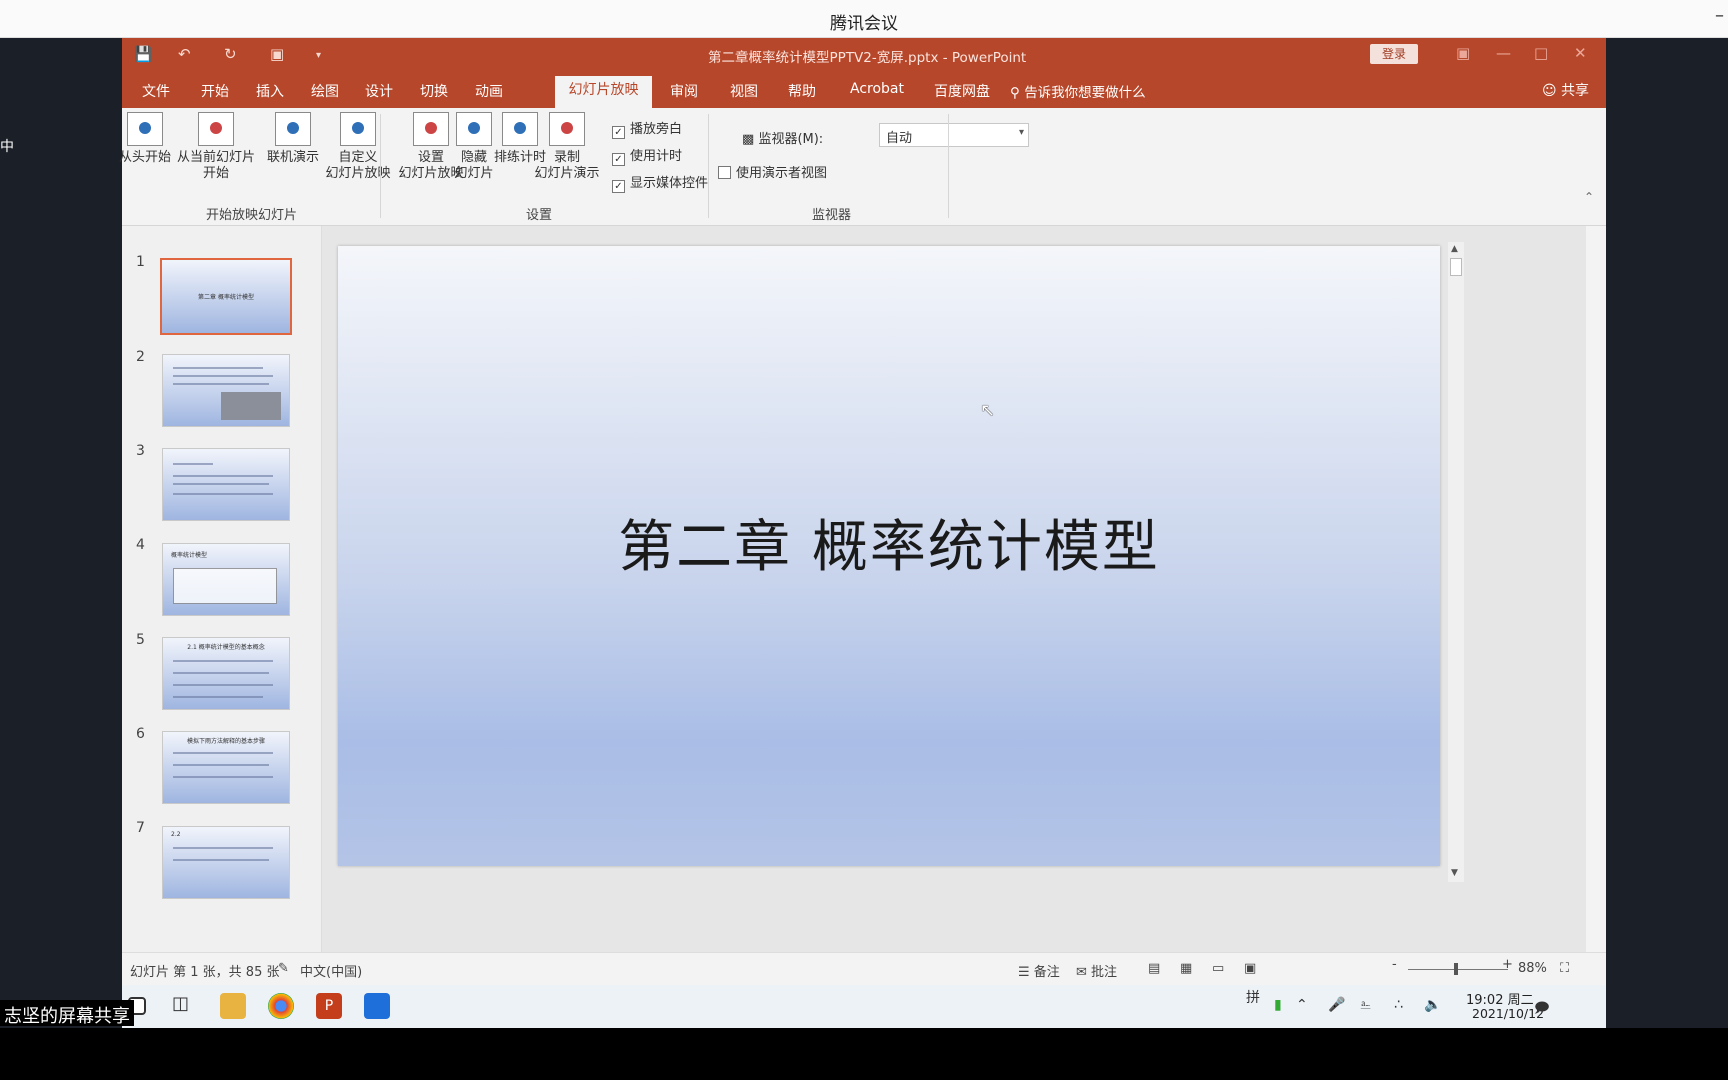 The width and height of the screenshot is (1728, 1080). What do you see at coordinates (782, 173) in the screenshot?
I see `presenter-view-label: 使用演示者视图` at bounding box center [782, 173].